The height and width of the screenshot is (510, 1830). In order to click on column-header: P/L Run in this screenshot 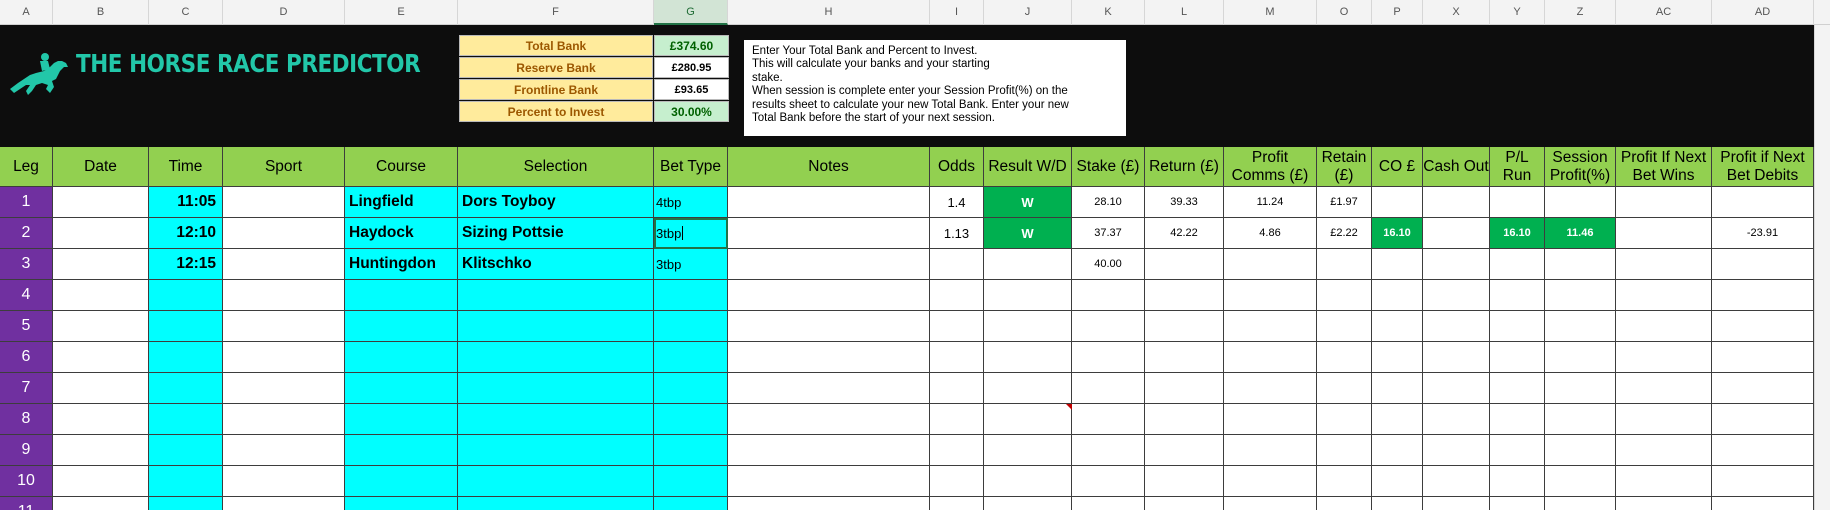, I will do `click(1517, 167)`.